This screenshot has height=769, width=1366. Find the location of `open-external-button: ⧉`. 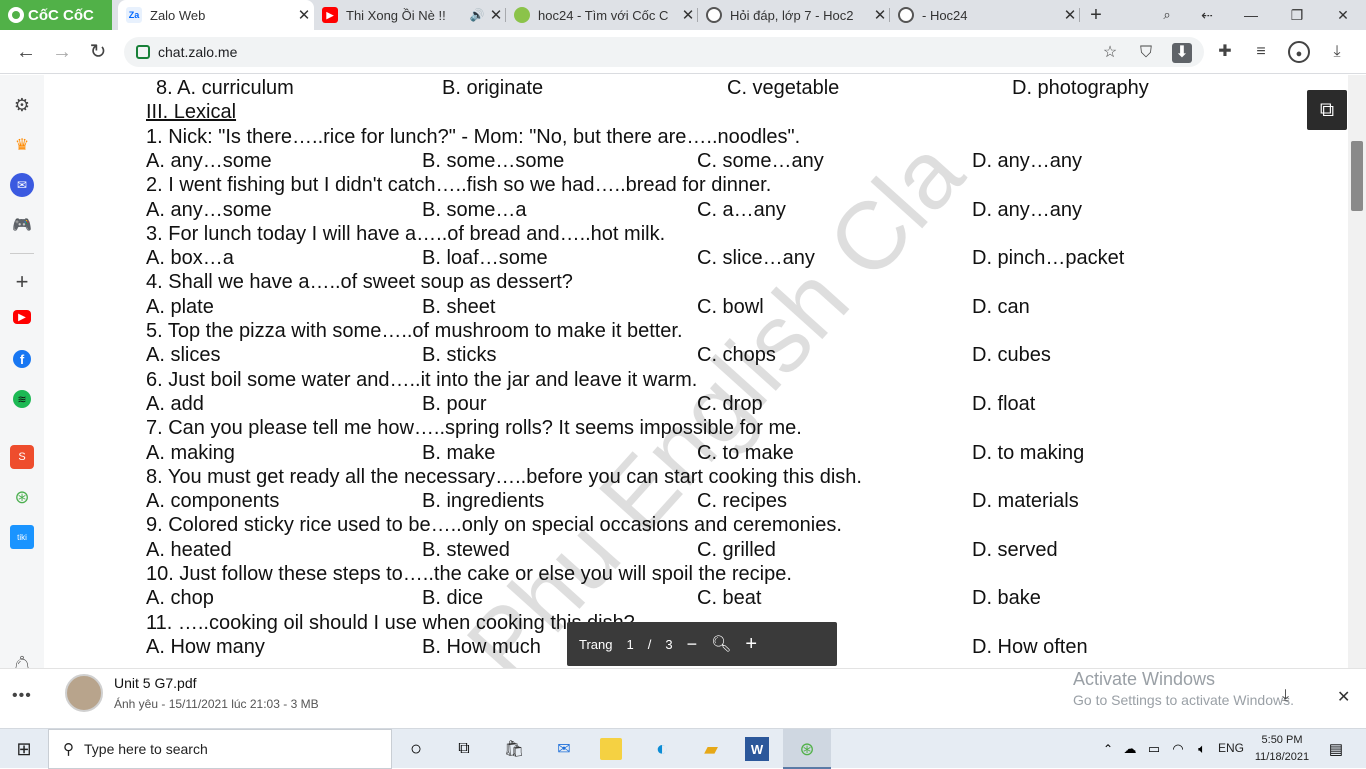

open-external-button: ⧉ is located at coordinates (1327, 110).